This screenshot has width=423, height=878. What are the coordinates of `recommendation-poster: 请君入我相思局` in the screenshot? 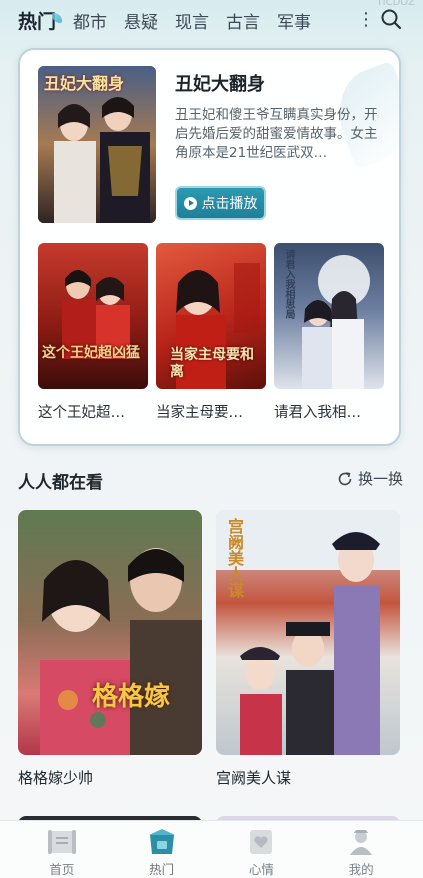 It's located at (329, 316).